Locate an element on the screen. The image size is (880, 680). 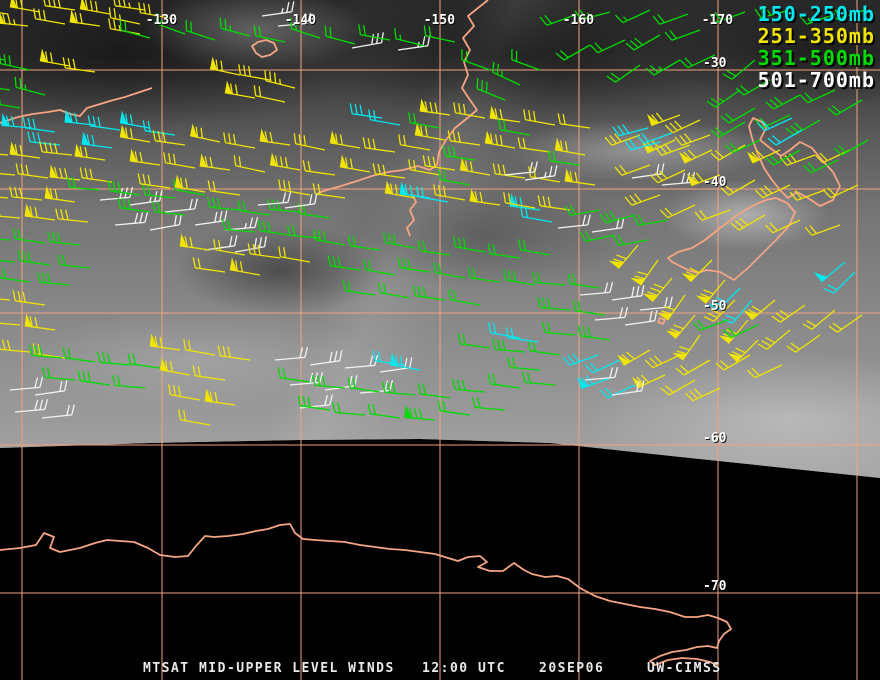
coastline-stewart-island is located at coordinates (661, 321).